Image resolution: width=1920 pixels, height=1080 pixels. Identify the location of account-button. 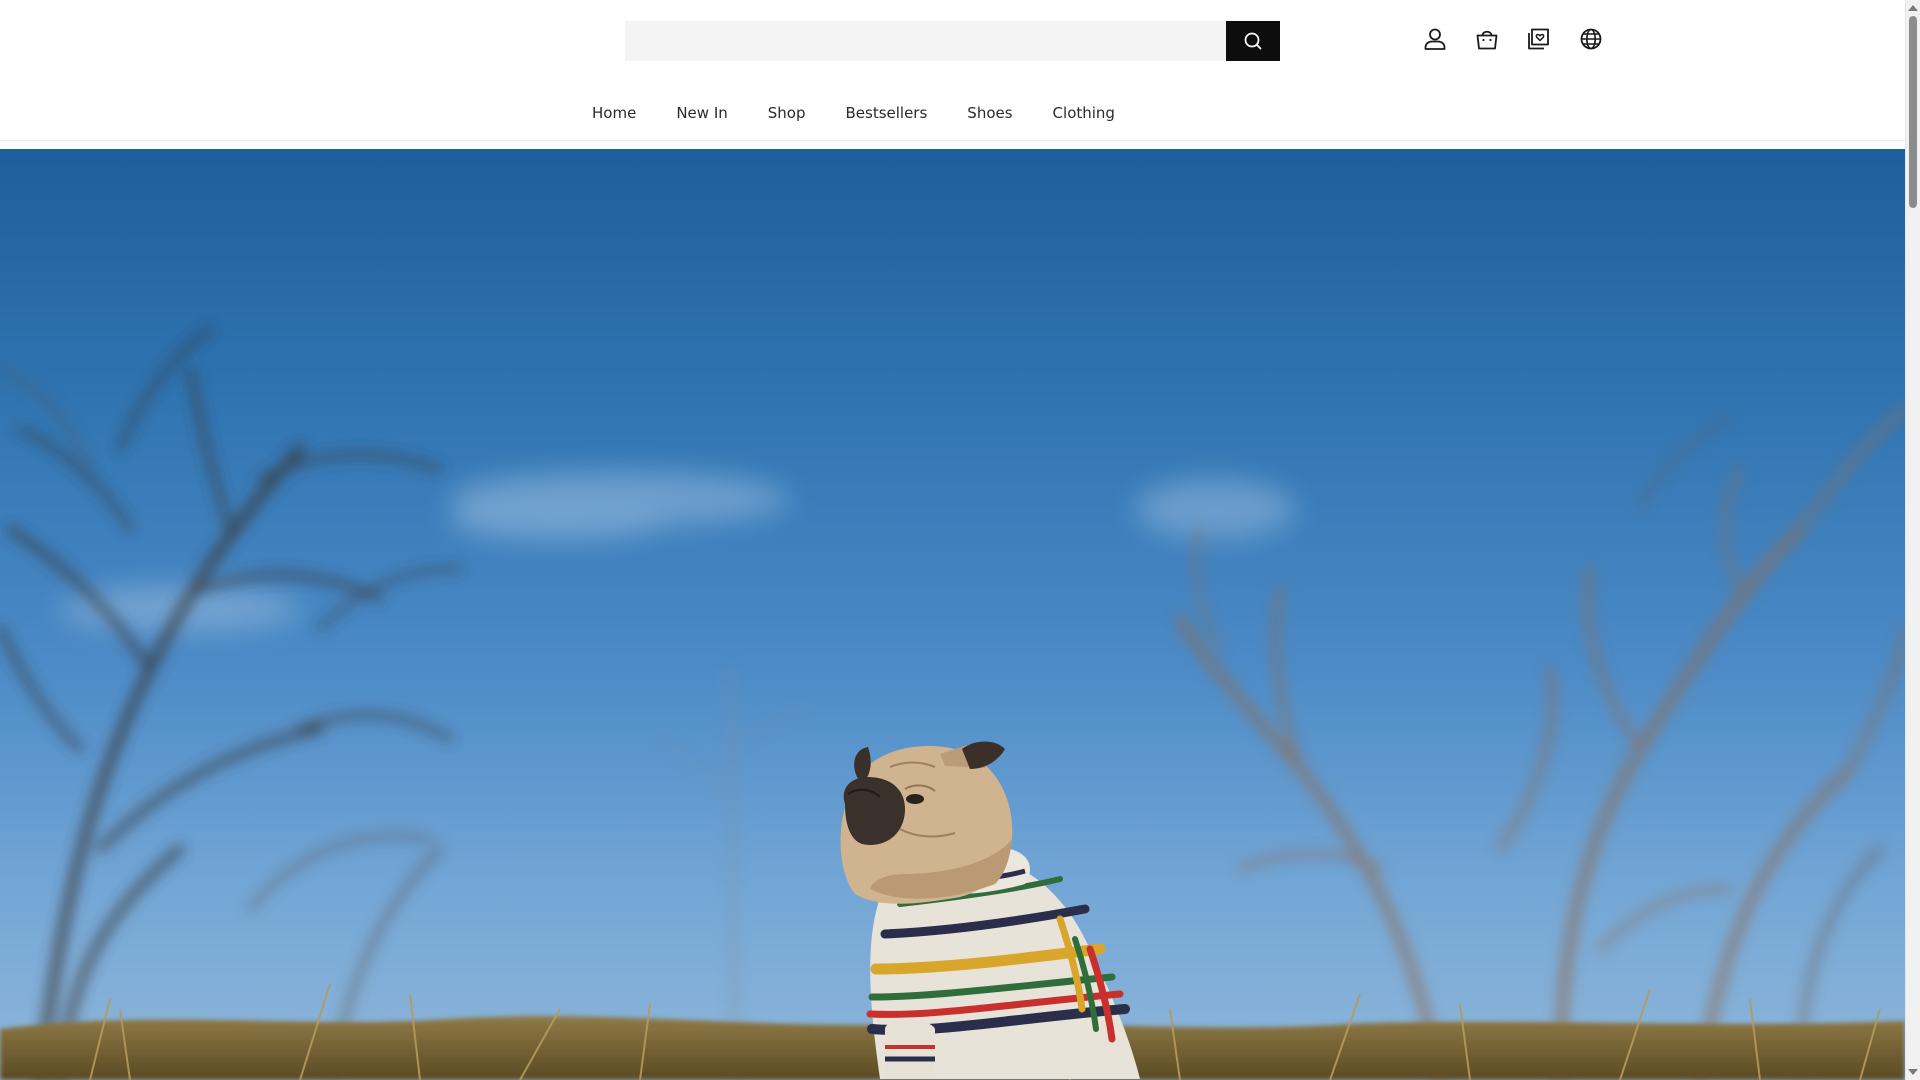
(1435, 39).